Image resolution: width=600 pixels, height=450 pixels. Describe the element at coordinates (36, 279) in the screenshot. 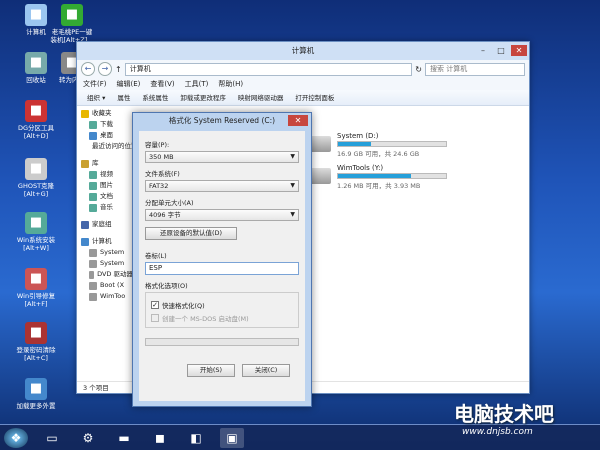

I see `boot-repair-icon: ■` at that location.